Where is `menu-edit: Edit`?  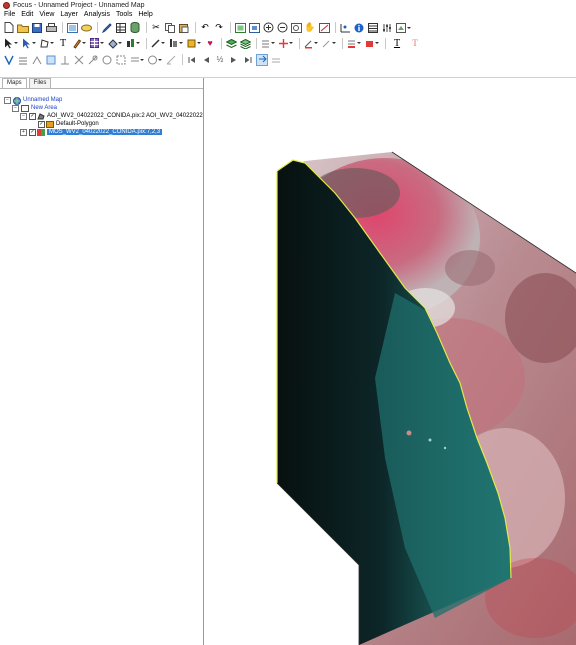 menu-edit: Edit is located at coordinates (27, 14).